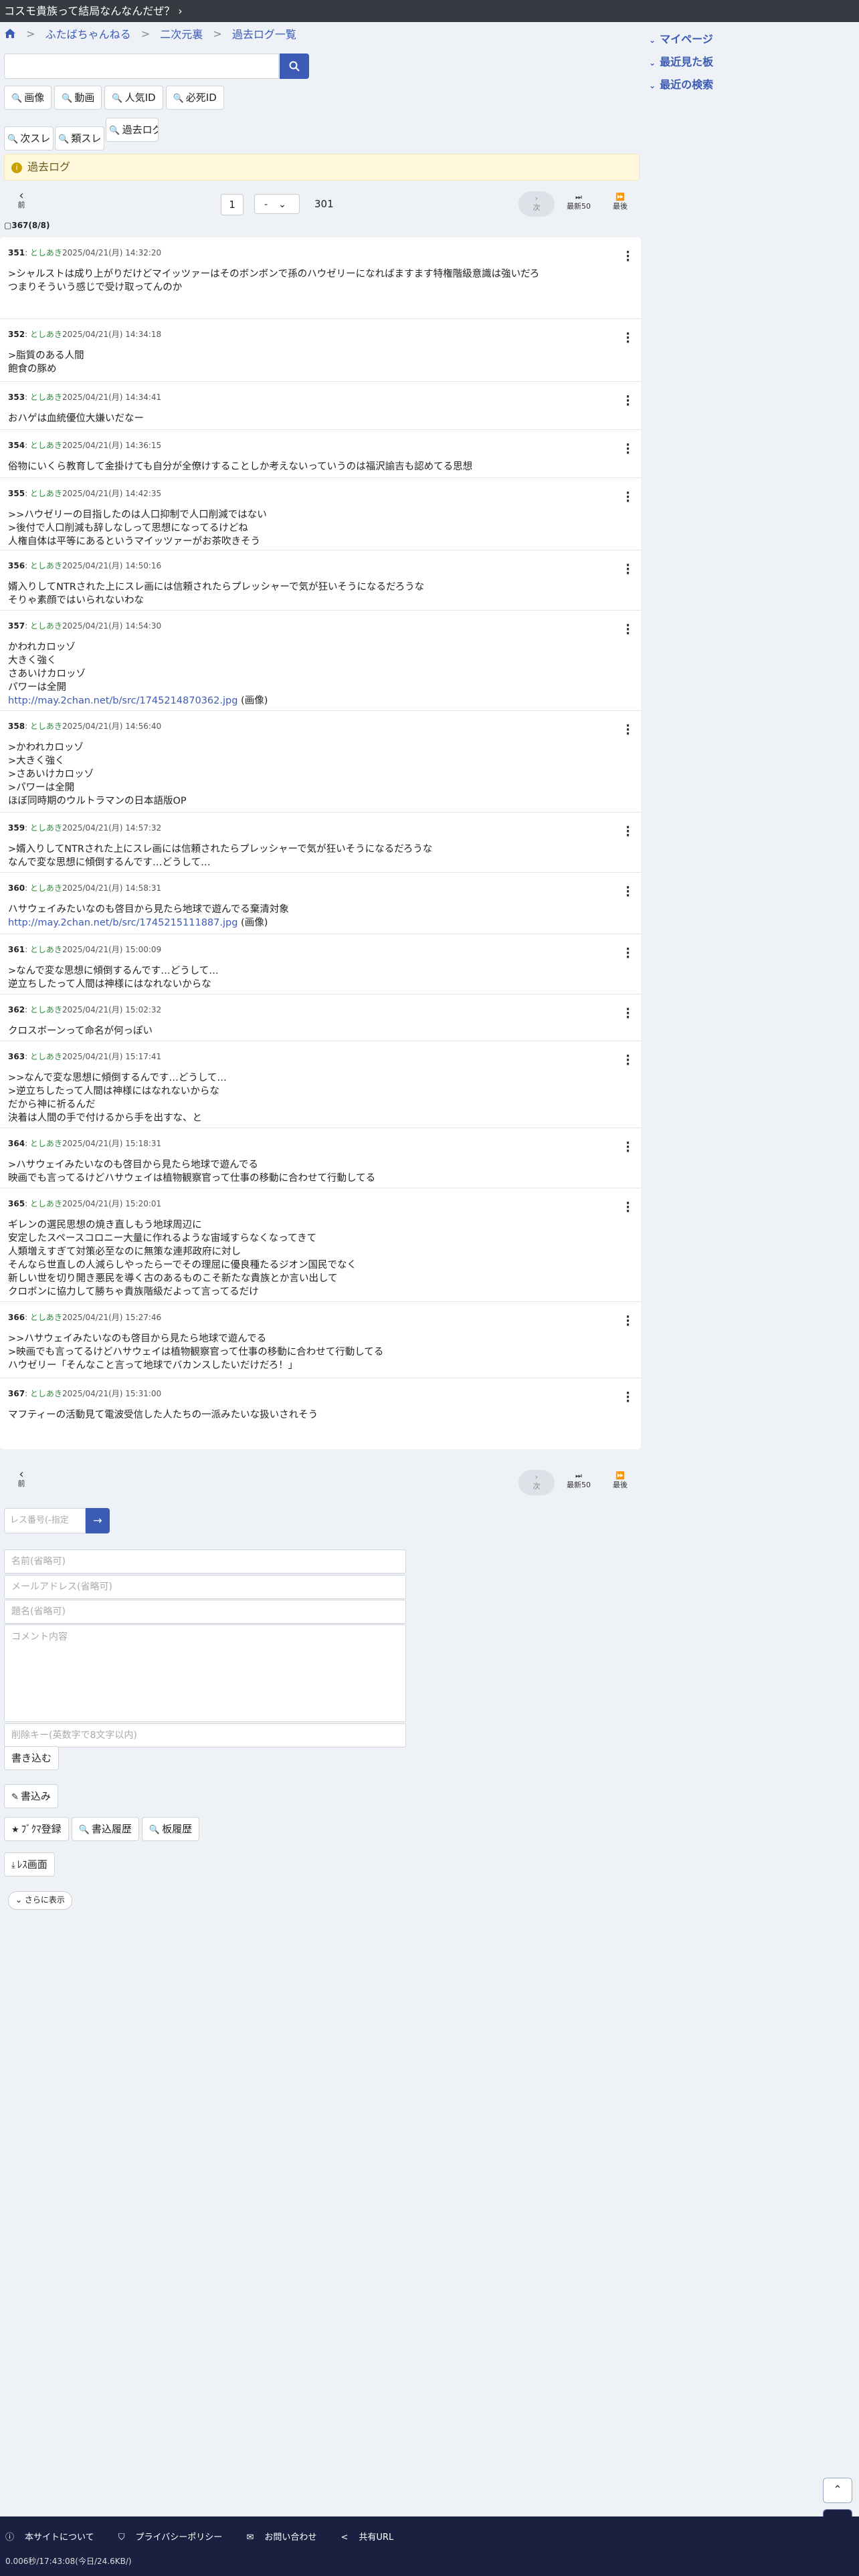 The width and height of the screenshot is (859, 2576). I want to click on page-select: - ⌄, so click(277, 204).